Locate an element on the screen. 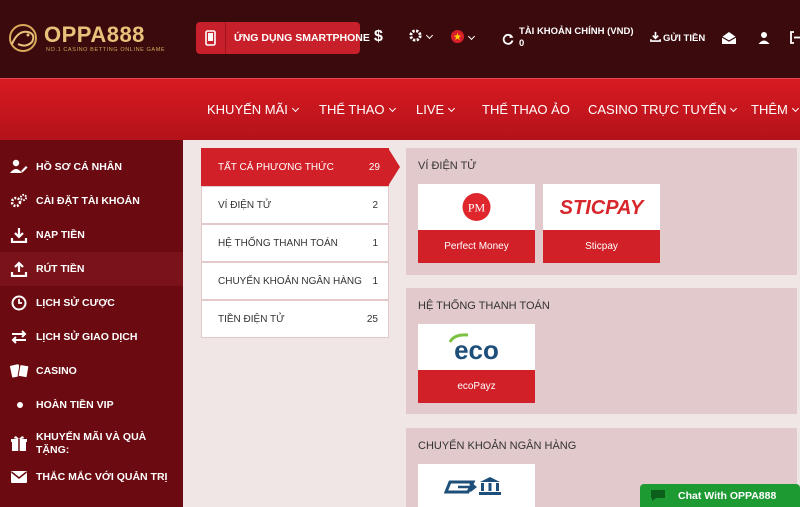 This screenshot has height=507, width=800. user-icon is located at coordinates (764, 37).